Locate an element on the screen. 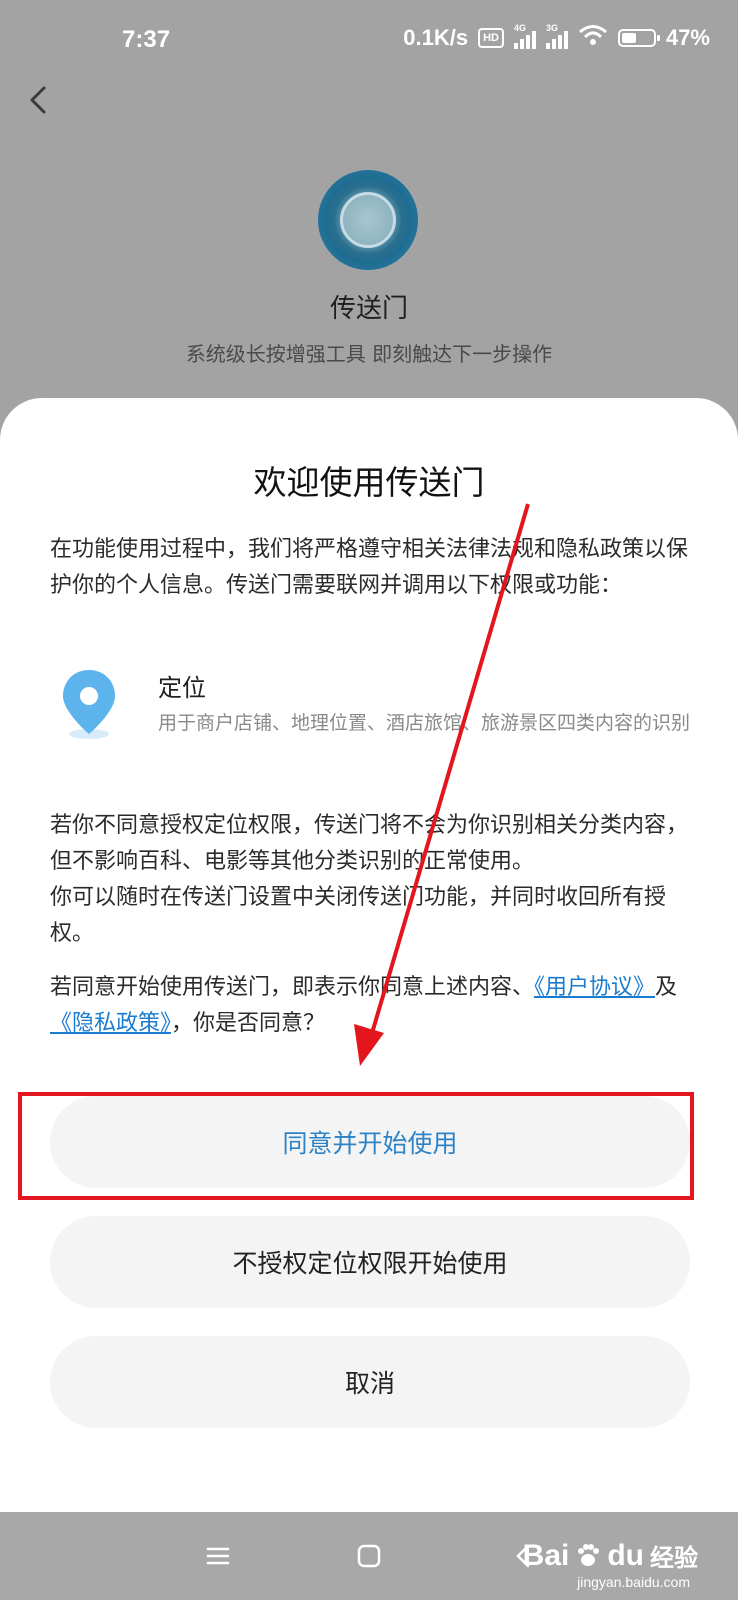 Image resolution: width=738 pixels, height=1600 pixels. watermark-url: jingyan.baidu.com is located at coordinates (633, 1582).